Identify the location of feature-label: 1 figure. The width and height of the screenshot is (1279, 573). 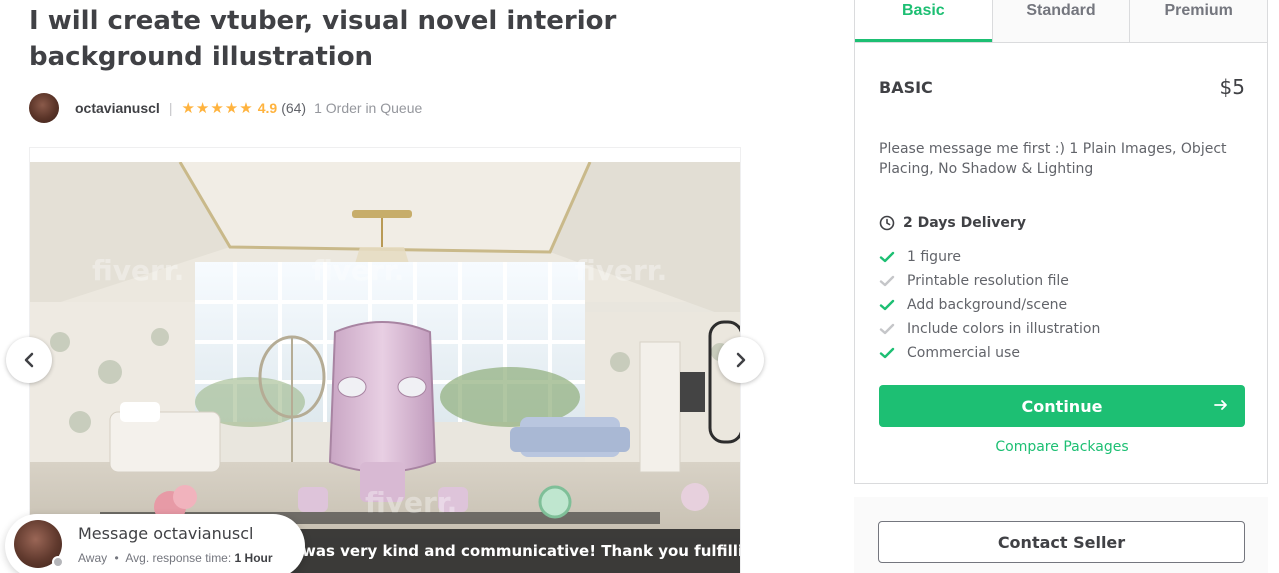
(934, 257).